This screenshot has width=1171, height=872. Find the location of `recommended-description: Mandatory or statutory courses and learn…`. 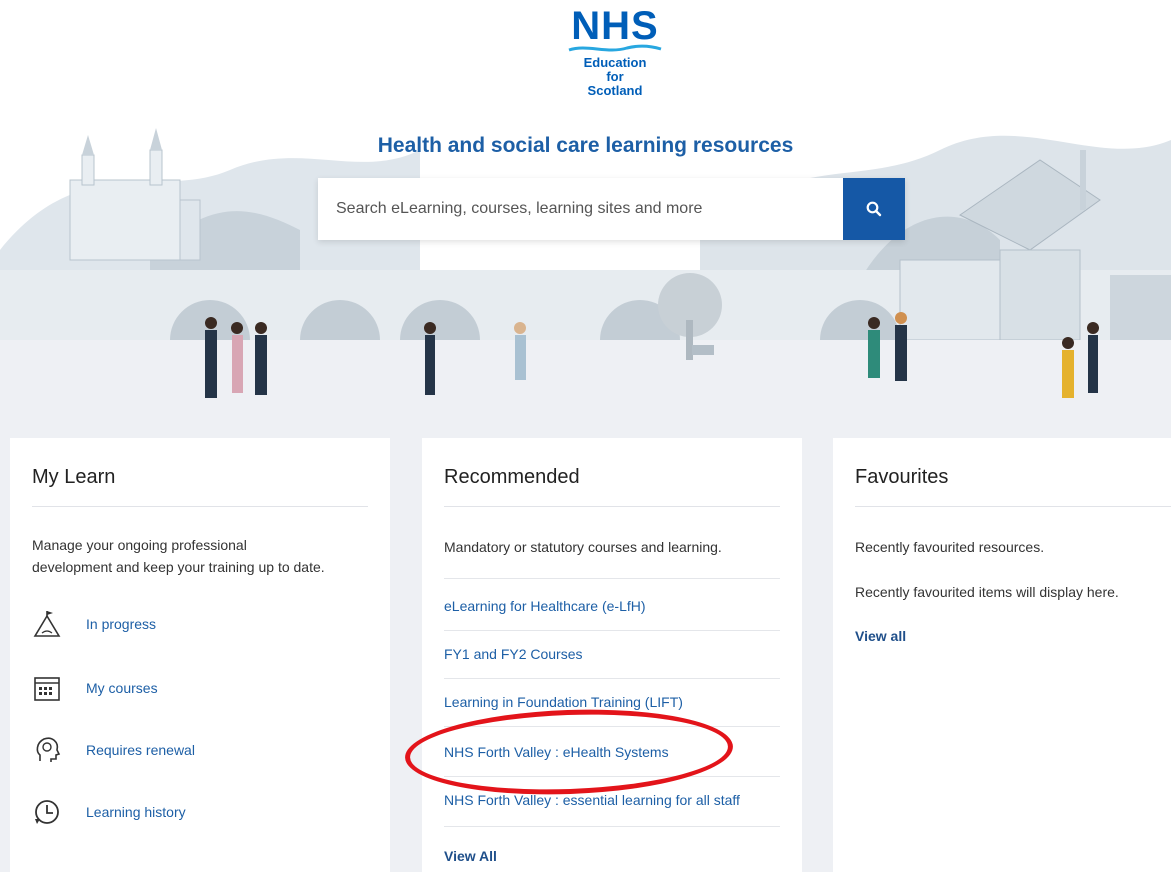

recommended-description: Mandatory or statutory courses and learn… is located at coordinates (583, 547).